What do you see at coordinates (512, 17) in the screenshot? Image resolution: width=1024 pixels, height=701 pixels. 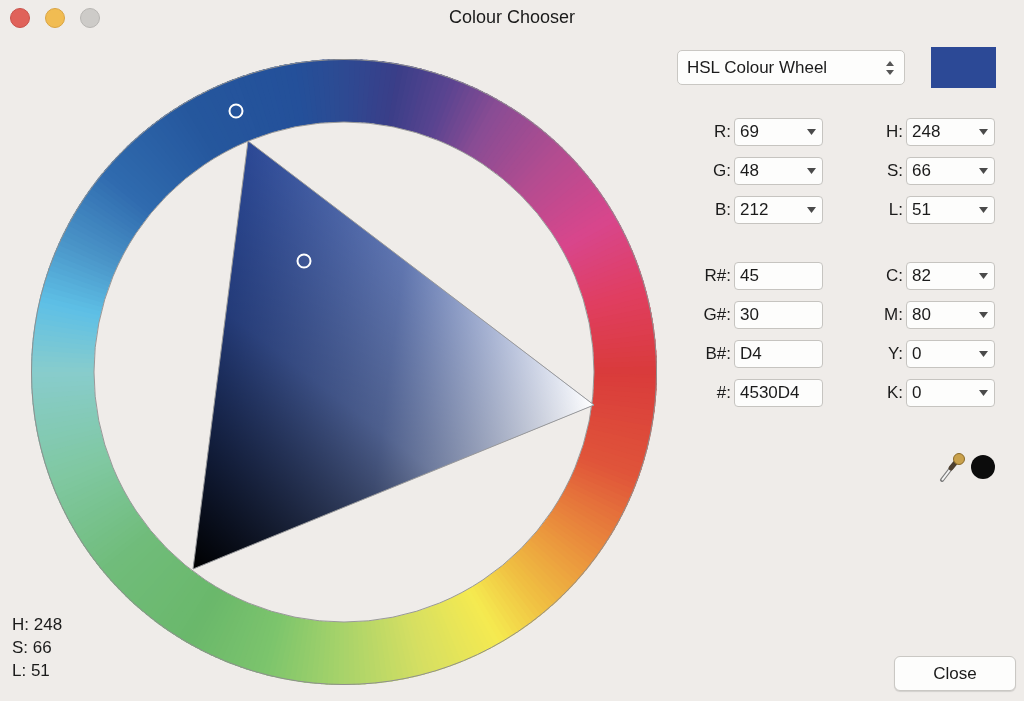 I see `window-title: Colour Chooser` at bounding box center [512, 17].